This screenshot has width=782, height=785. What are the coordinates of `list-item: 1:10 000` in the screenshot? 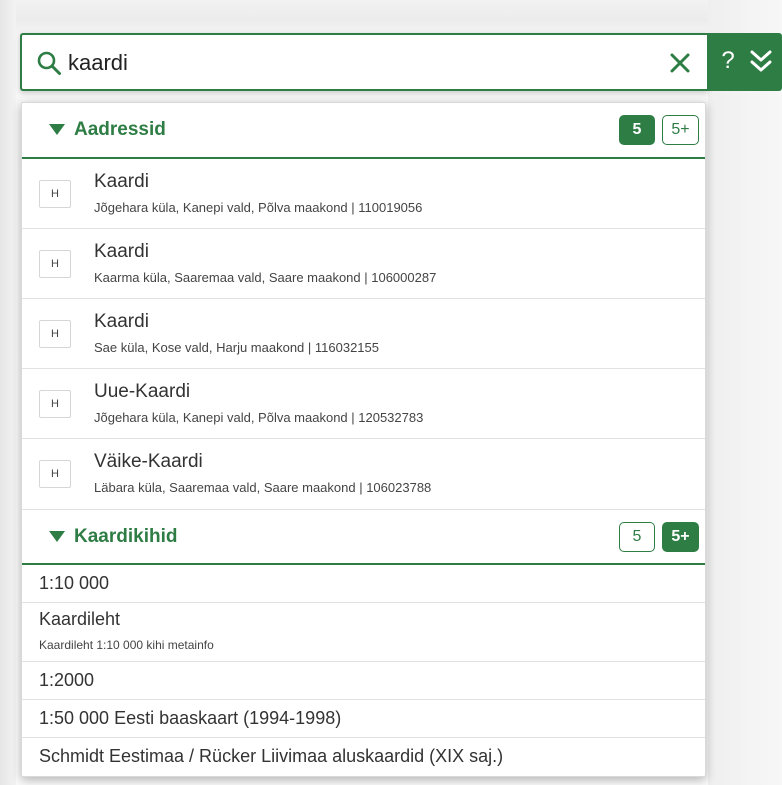 It's located at (363, 584).